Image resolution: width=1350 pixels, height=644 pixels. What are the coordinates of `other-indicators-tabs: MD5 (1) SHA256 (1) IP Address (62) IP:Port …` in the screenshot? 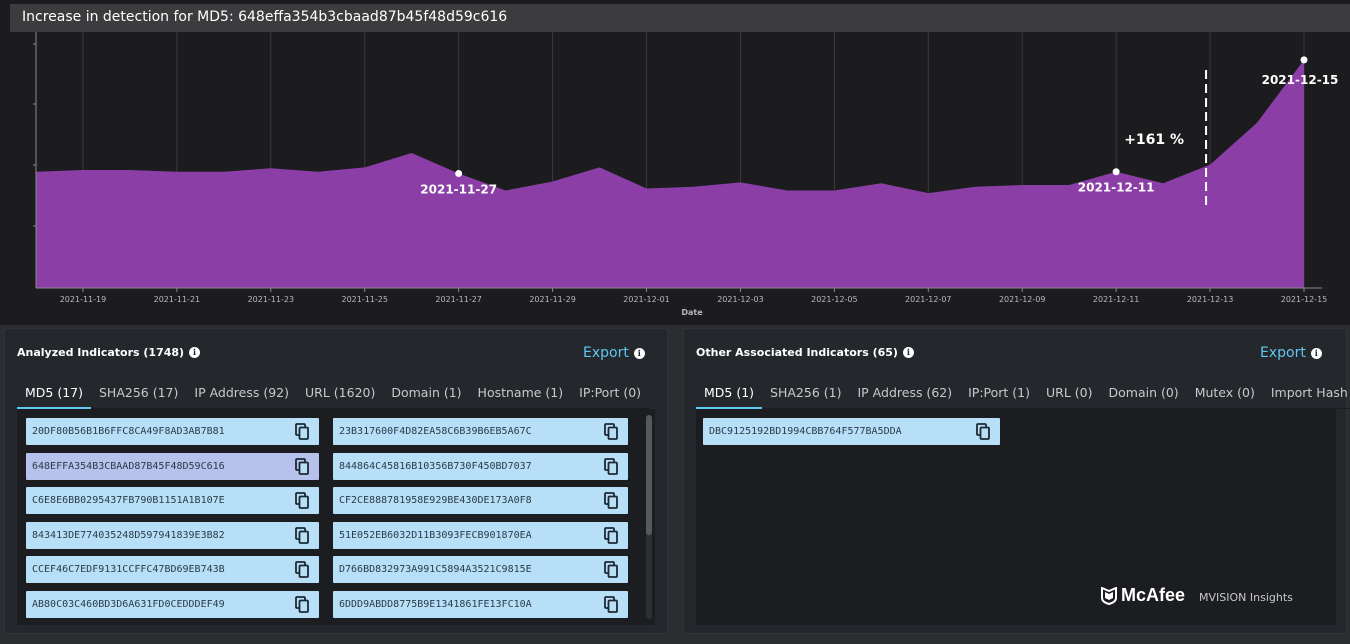 It's located at (1023, 394).